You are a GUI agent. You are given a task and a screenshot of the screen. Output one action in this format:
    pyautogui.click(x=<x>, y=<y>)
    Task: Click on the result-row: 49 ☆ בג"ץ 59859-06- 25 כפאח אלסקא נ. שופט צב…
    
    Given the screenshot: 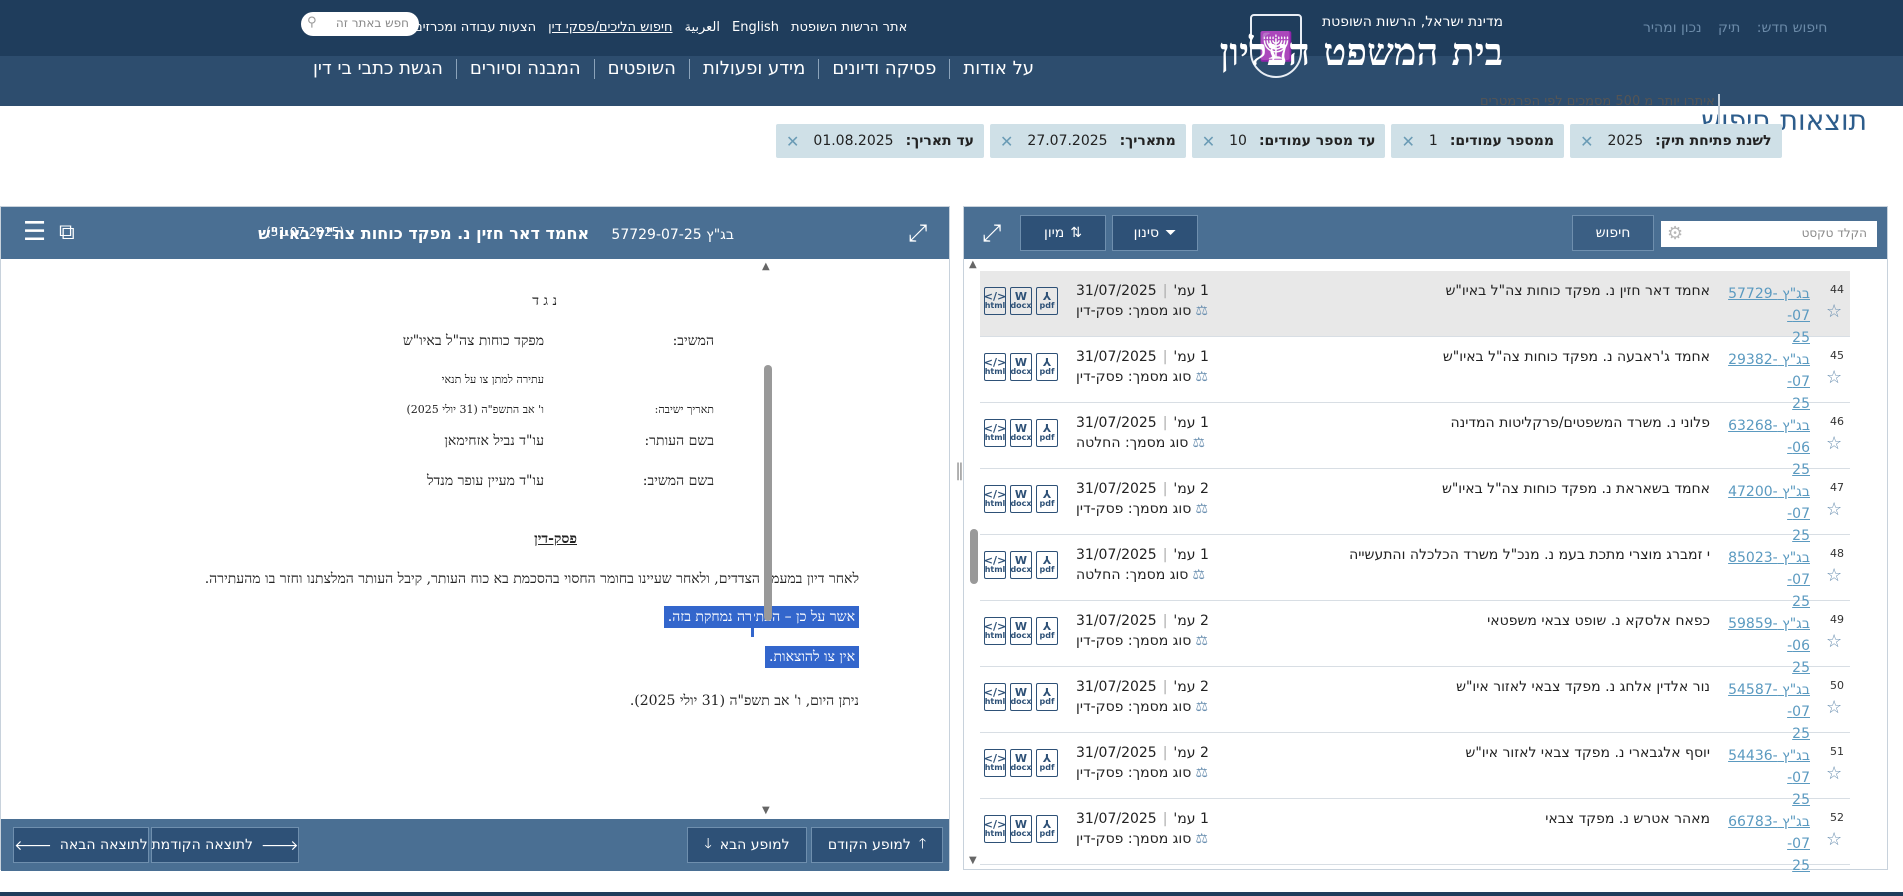 What is the action you would take?
    pyautogui.click(x=1415, y=638)
    